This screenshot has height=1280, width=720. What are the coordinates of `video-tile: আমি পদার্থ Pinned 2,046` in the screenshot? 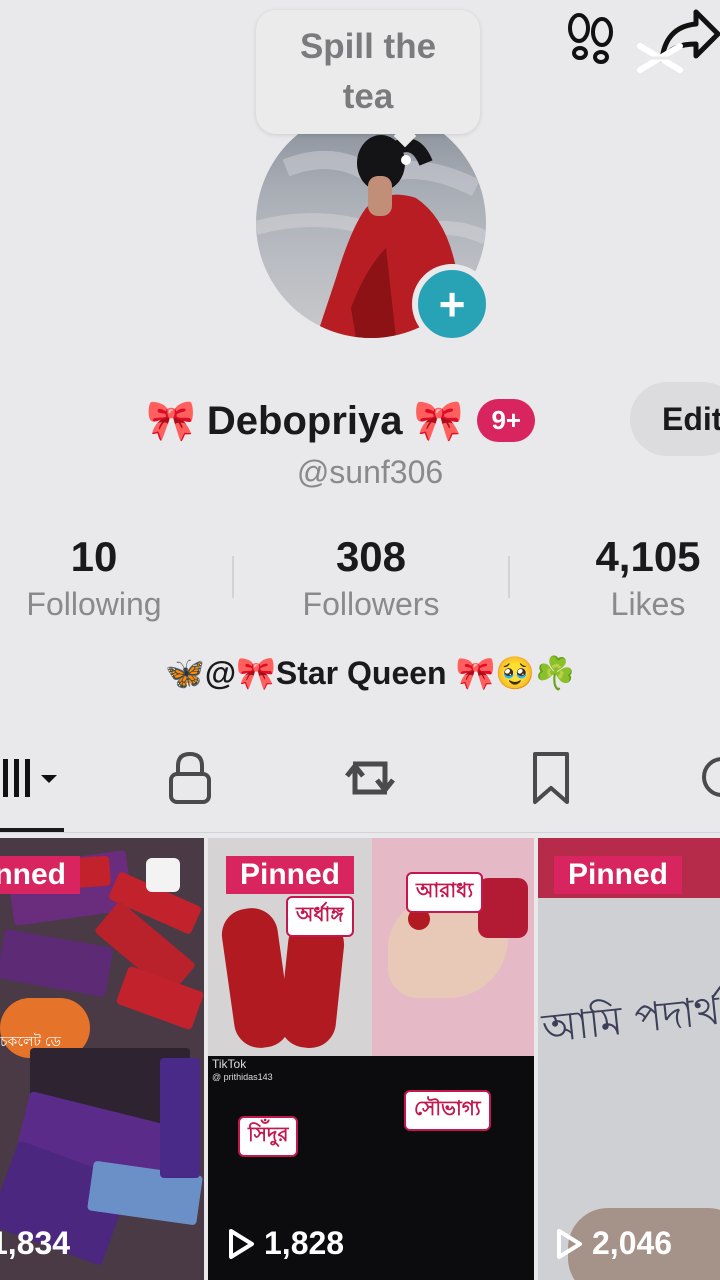 It's located at (629, 1059).